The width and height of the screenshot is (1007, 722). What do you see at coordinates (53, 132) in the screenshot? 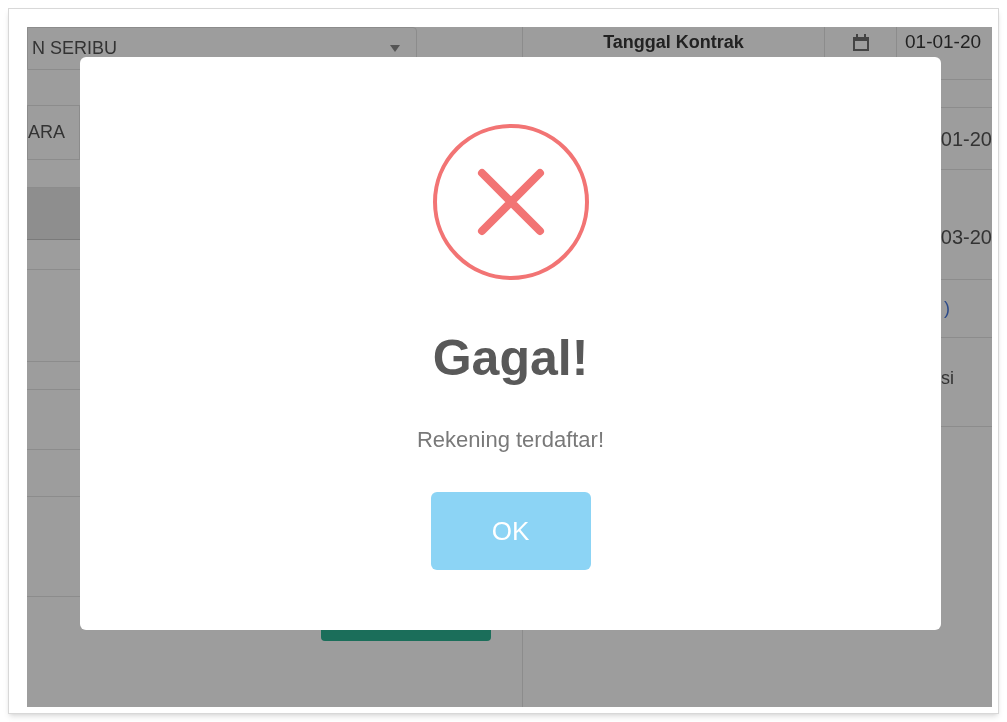
I see `input-field: ARA` at bounding box center [53, 132].